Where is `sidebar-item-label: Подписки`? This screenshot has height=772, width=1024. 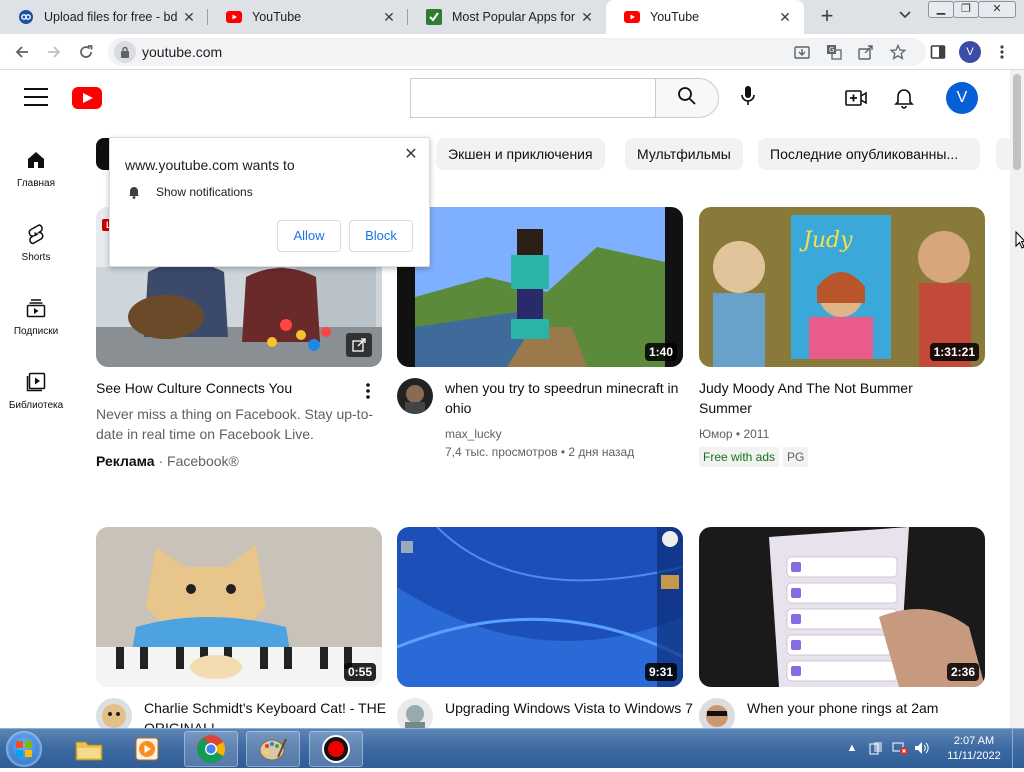 sidebar-item-label: Подписки is located at coordinates (36, 331).